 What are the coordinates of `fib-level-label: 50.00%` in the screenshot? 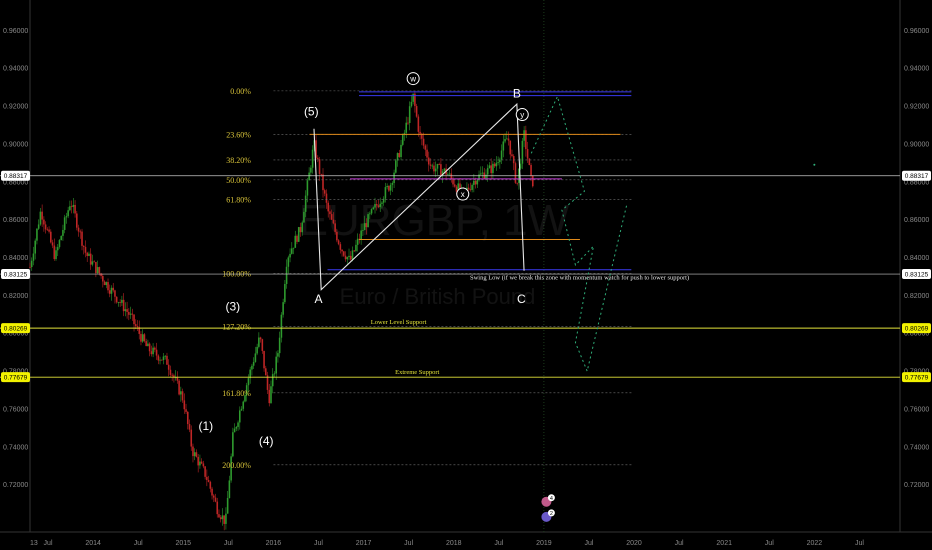 It's located at (238, 180).